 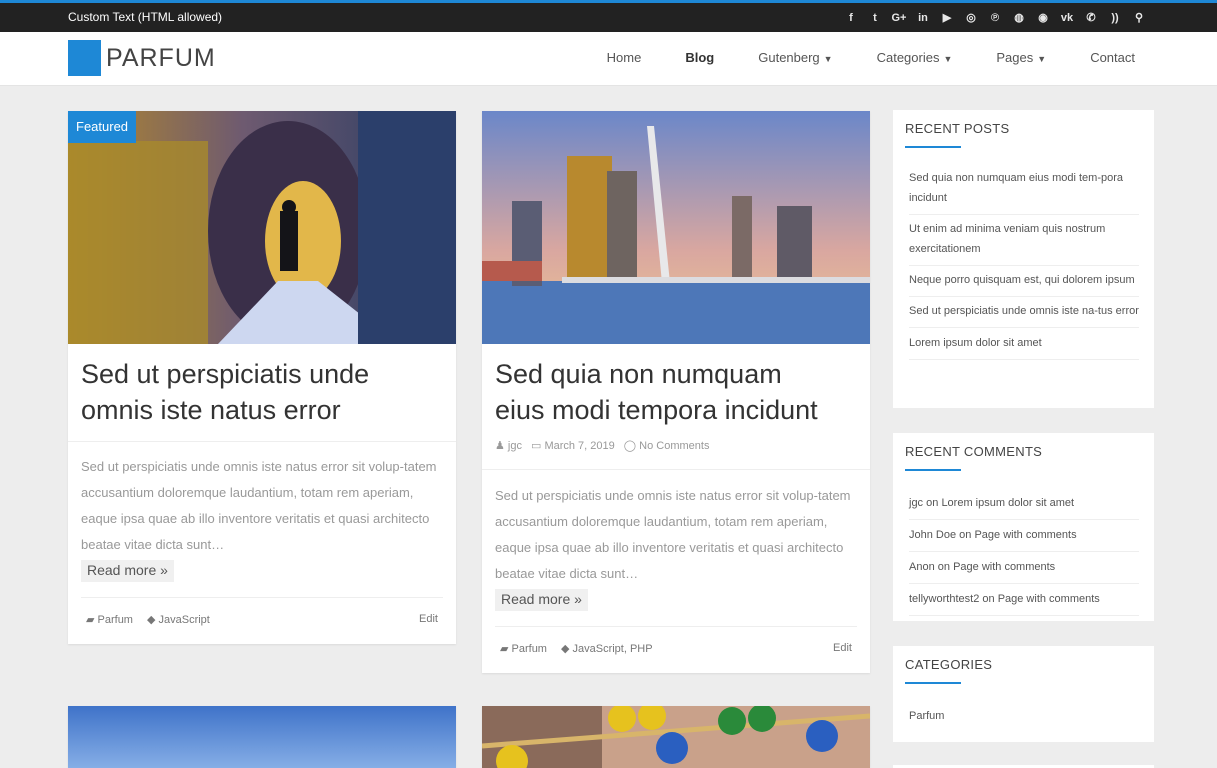 What do you see at coordinates (624, 57) in the screenshot?
I see `nav-home: Home` at bounding box center [624, 57].